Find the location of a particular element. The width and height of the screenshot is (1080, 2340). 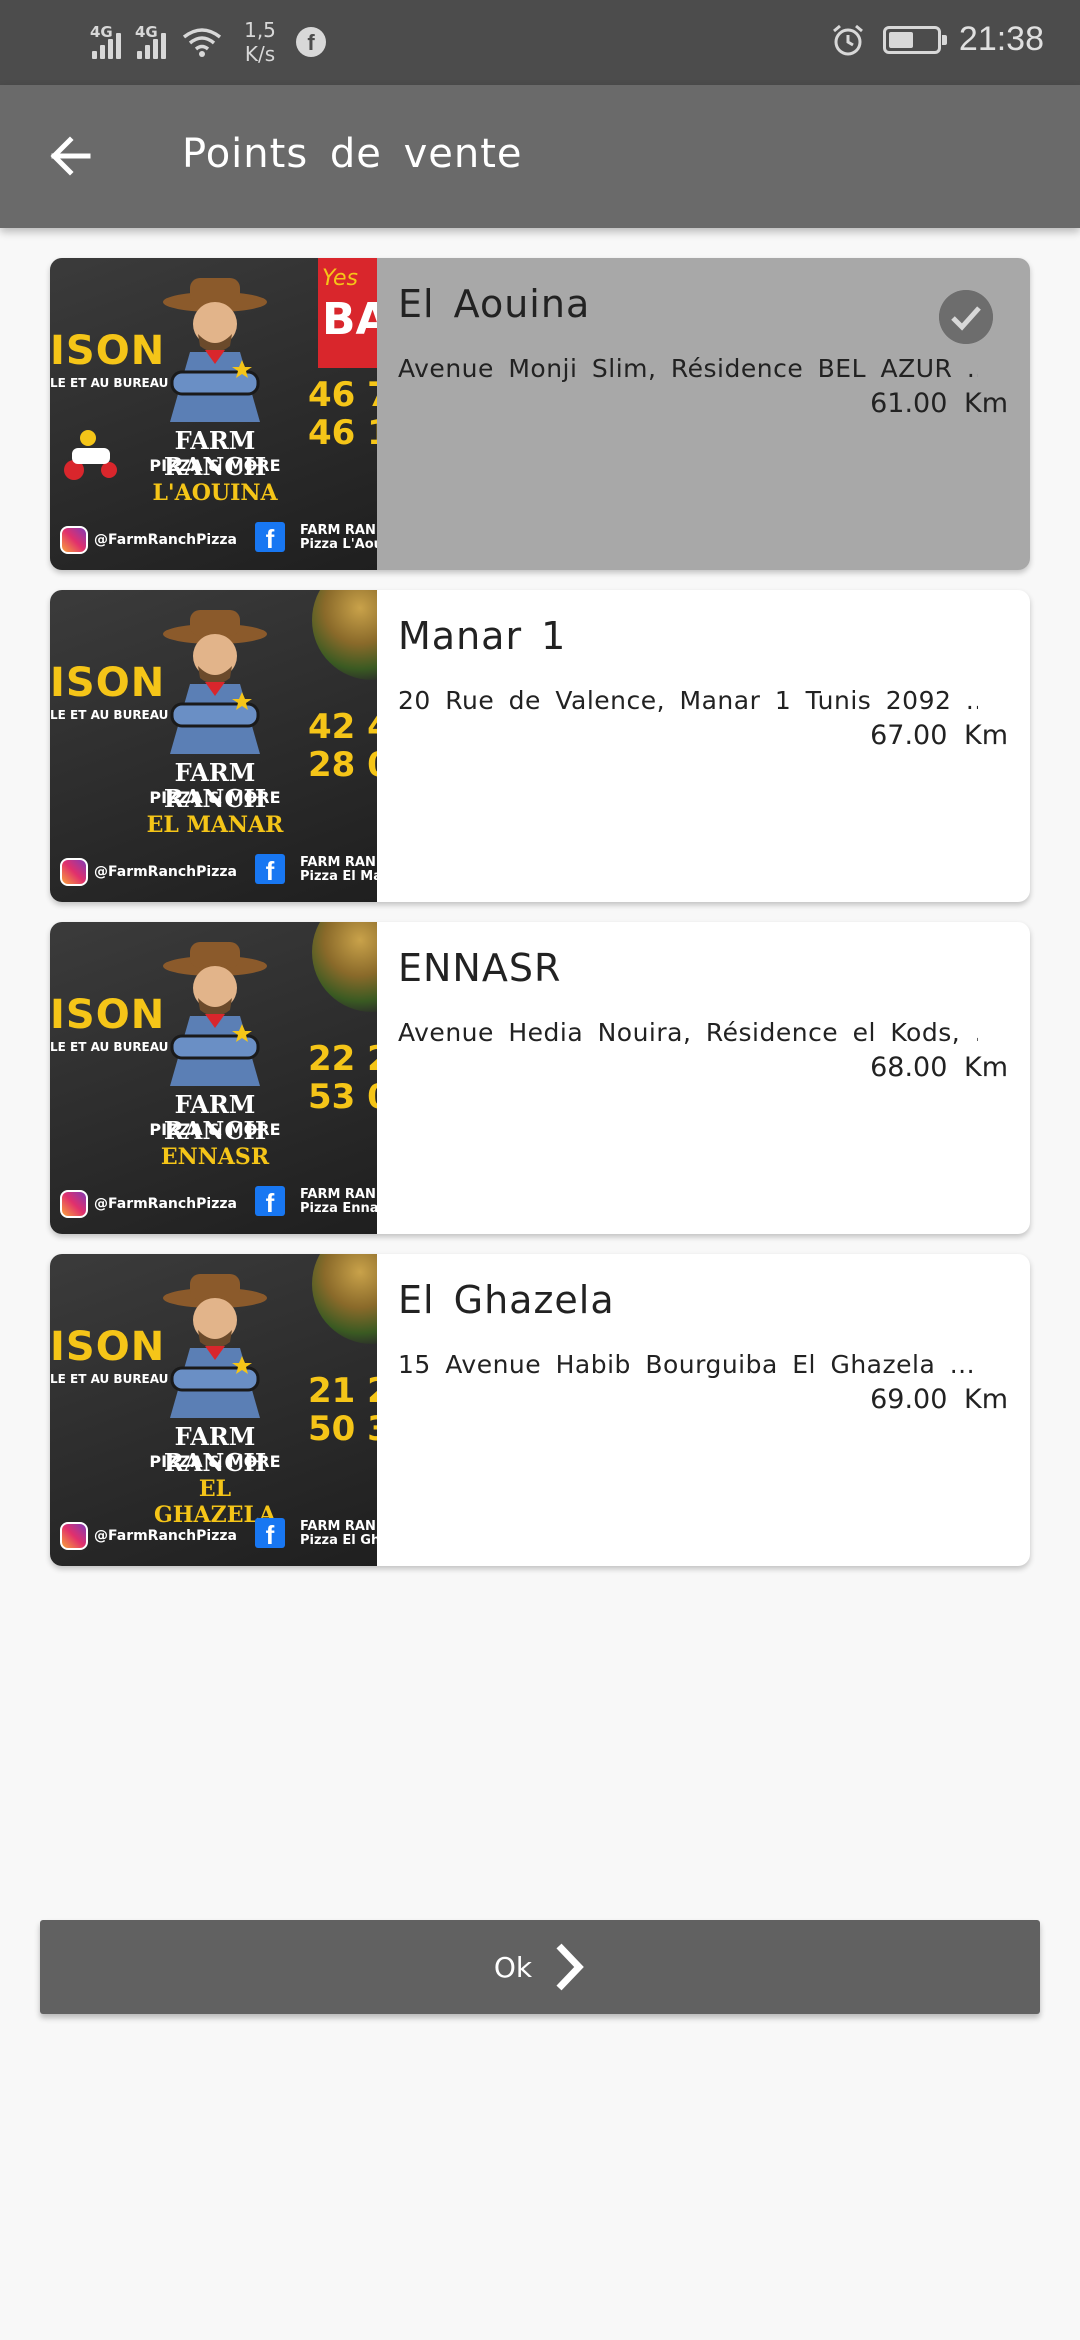

branch-name: L'AOUINA is located at coordinates (215, 493).